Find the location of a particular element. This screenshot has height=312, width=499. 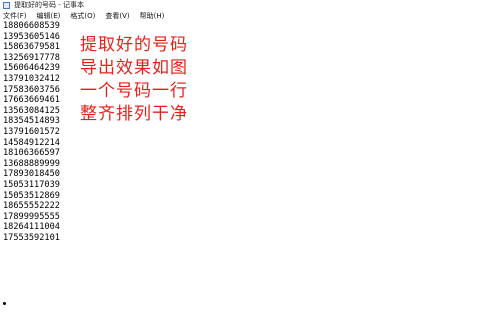

text-line: 13256917778 is located at coordinates (31, 57).